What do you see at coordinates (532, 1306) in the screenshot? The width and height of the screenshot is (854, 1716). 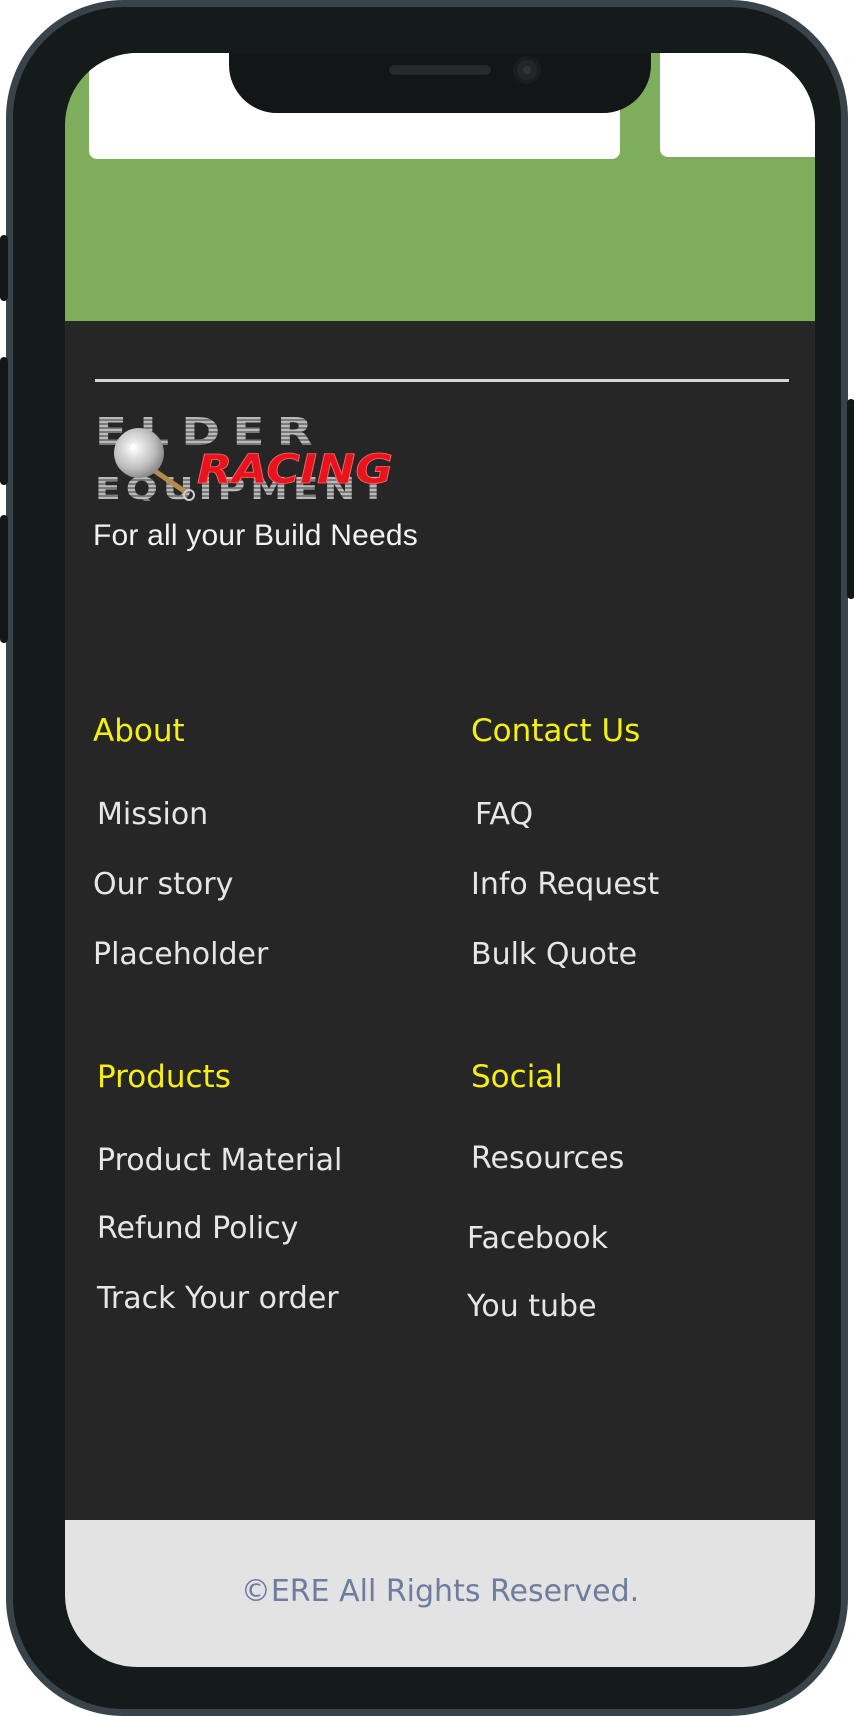 I see `footer-link-youtube: You tube` at bounding box center [532, 1306].